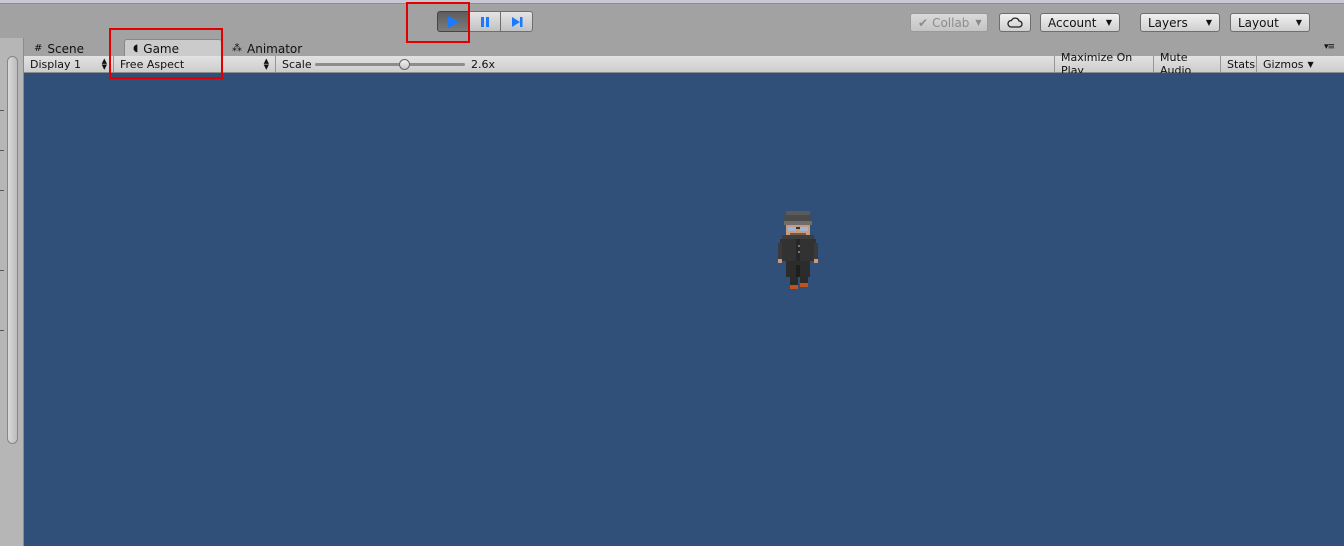  Describe the element at coordinates (12, 250) in the screenshot. I see `vertical-scrollbar` at that location.